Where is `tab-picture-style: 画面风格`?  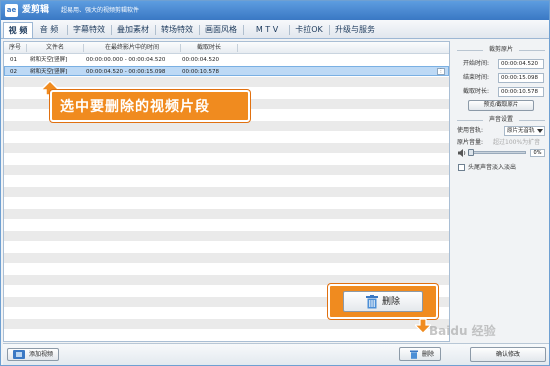
tab-picture-style: 画面风格 is located at coordinates (221, 30).